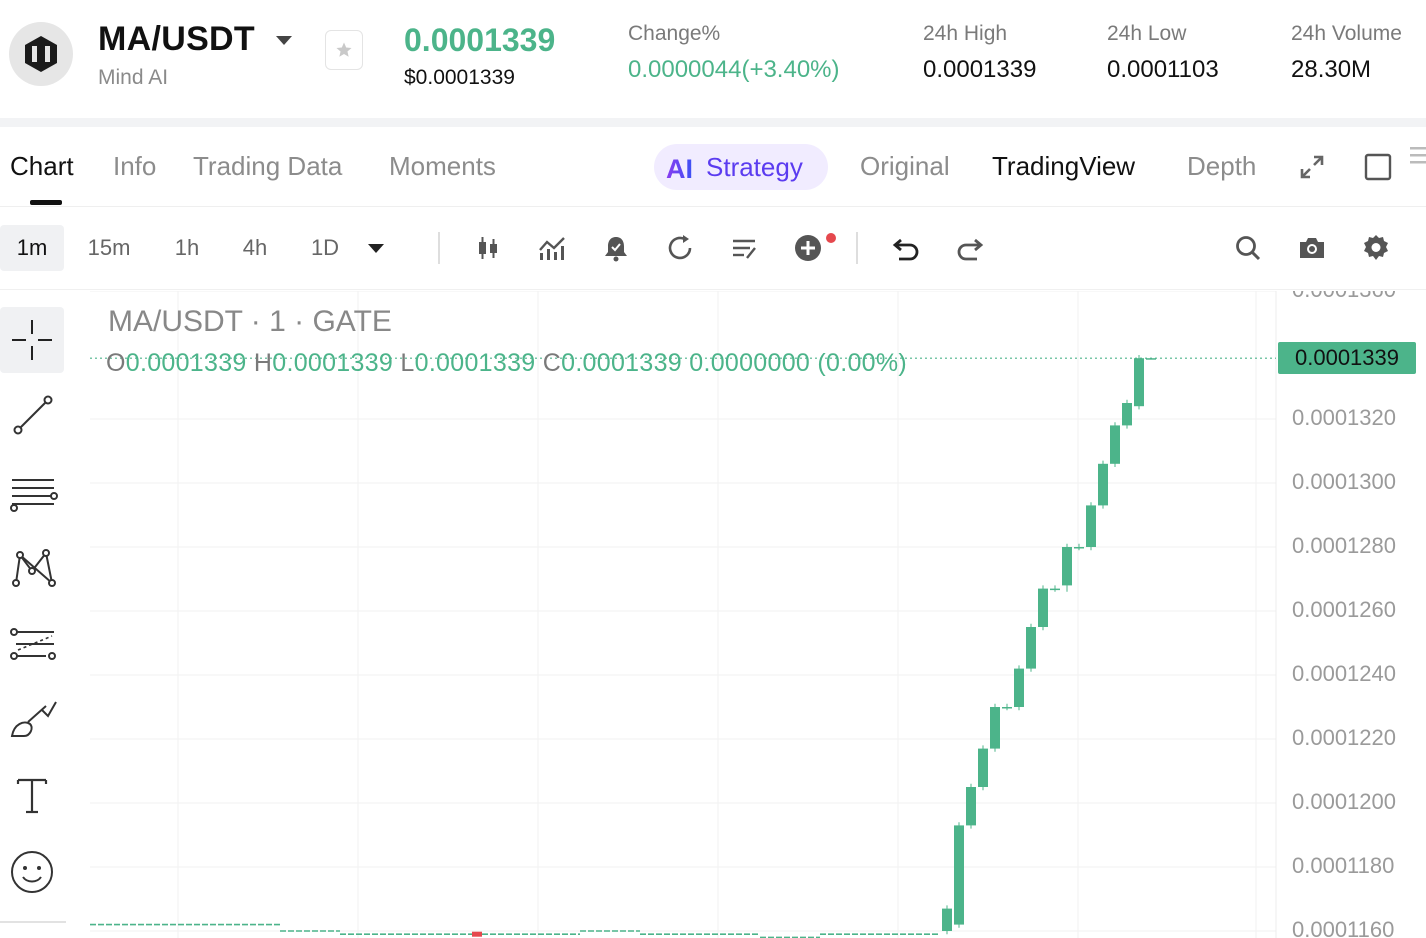 This screenshot has height=938, width=1426. Describe the element at coordinates (1331, 69) in the screenshot. I see `volume-value: 28.30M` at that location.